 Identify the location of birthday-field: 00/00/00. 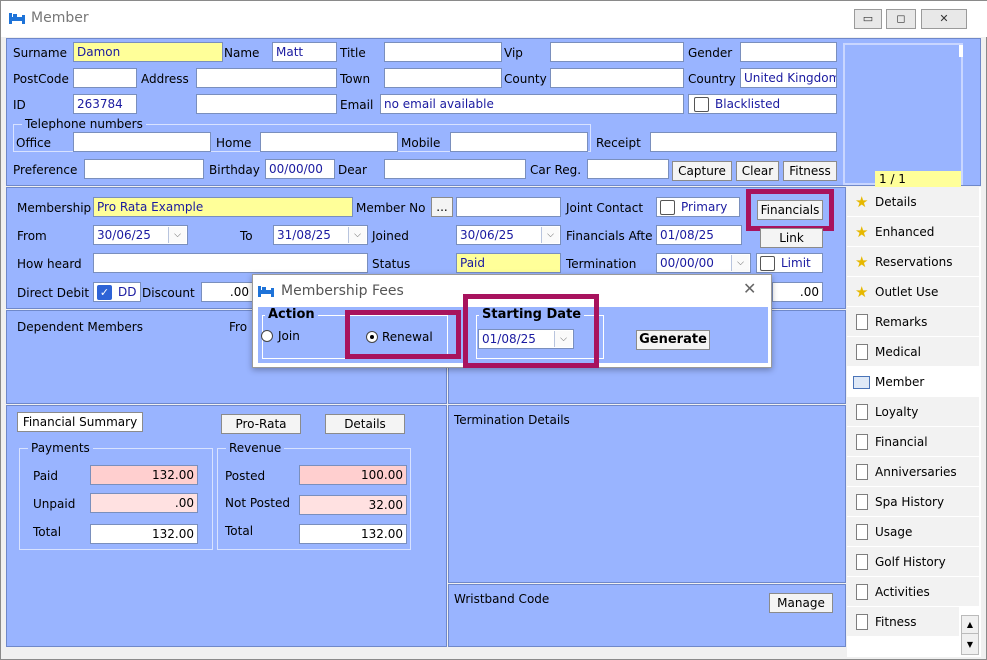
(300, 169).